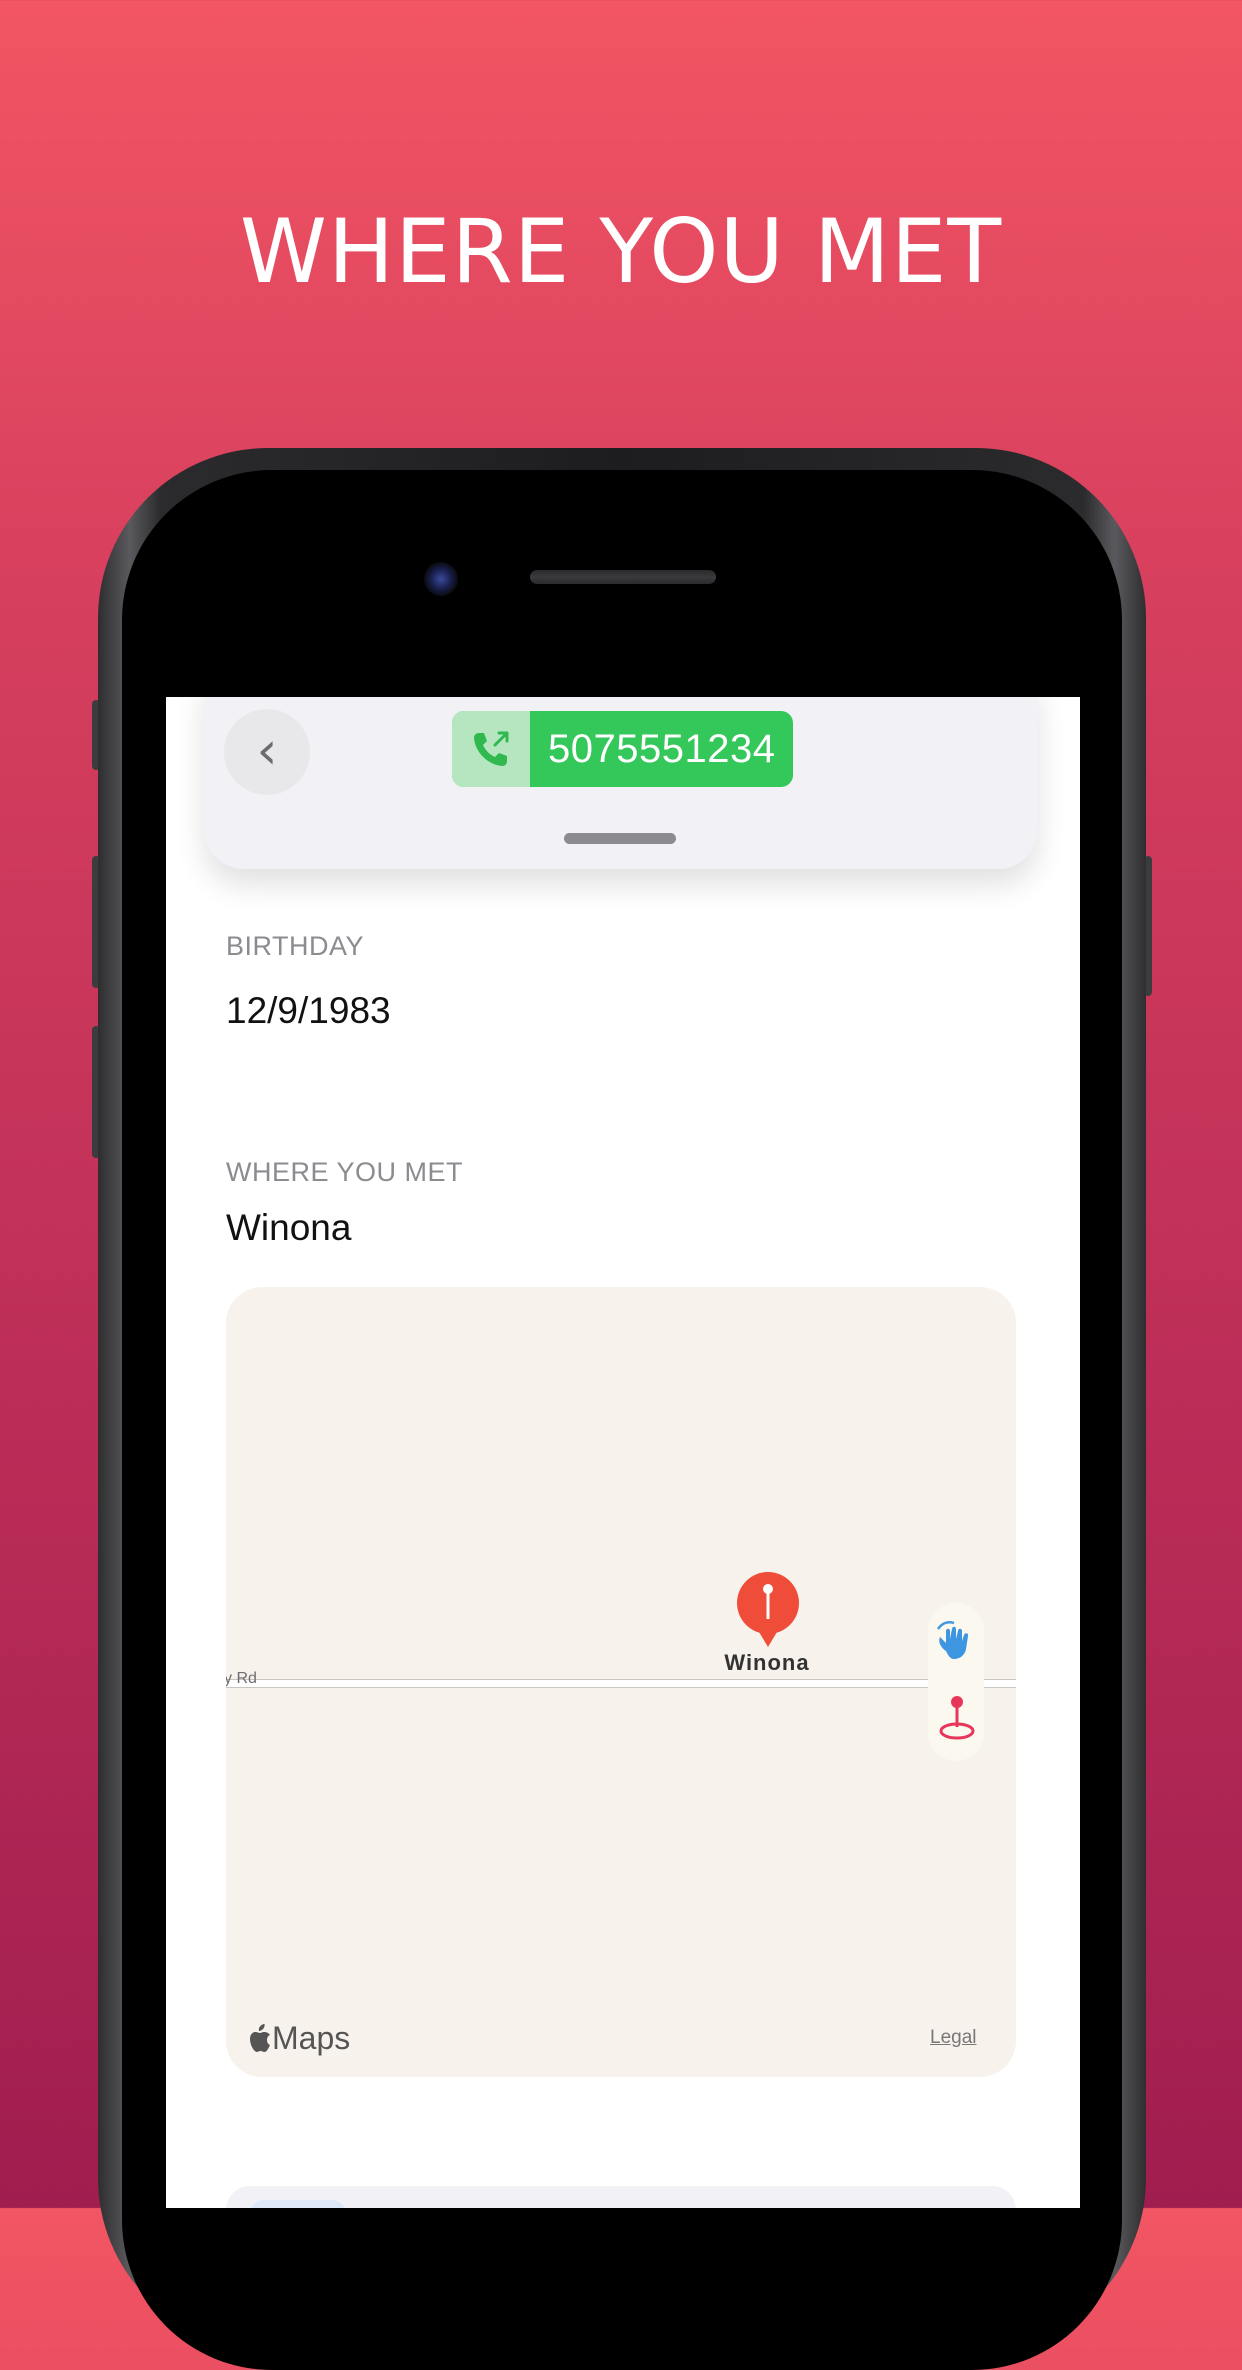 This screenshot has width=1242, height=2370. What do you see at coordinates (298, 2204) in the screenshot?
I see `section-chip` at bounding box center [298, 2204].